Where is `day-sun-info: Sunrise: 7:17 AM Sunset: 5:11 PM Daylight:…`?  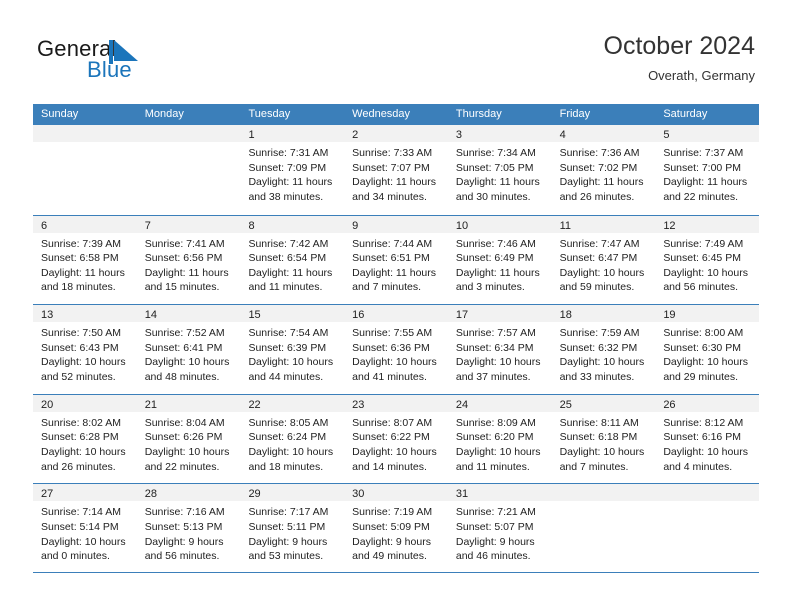 day-sun-info: Sunrise: 7:17 AM Sunset: 5:11 PM Daylight:… is located at coordinates (292, 532).